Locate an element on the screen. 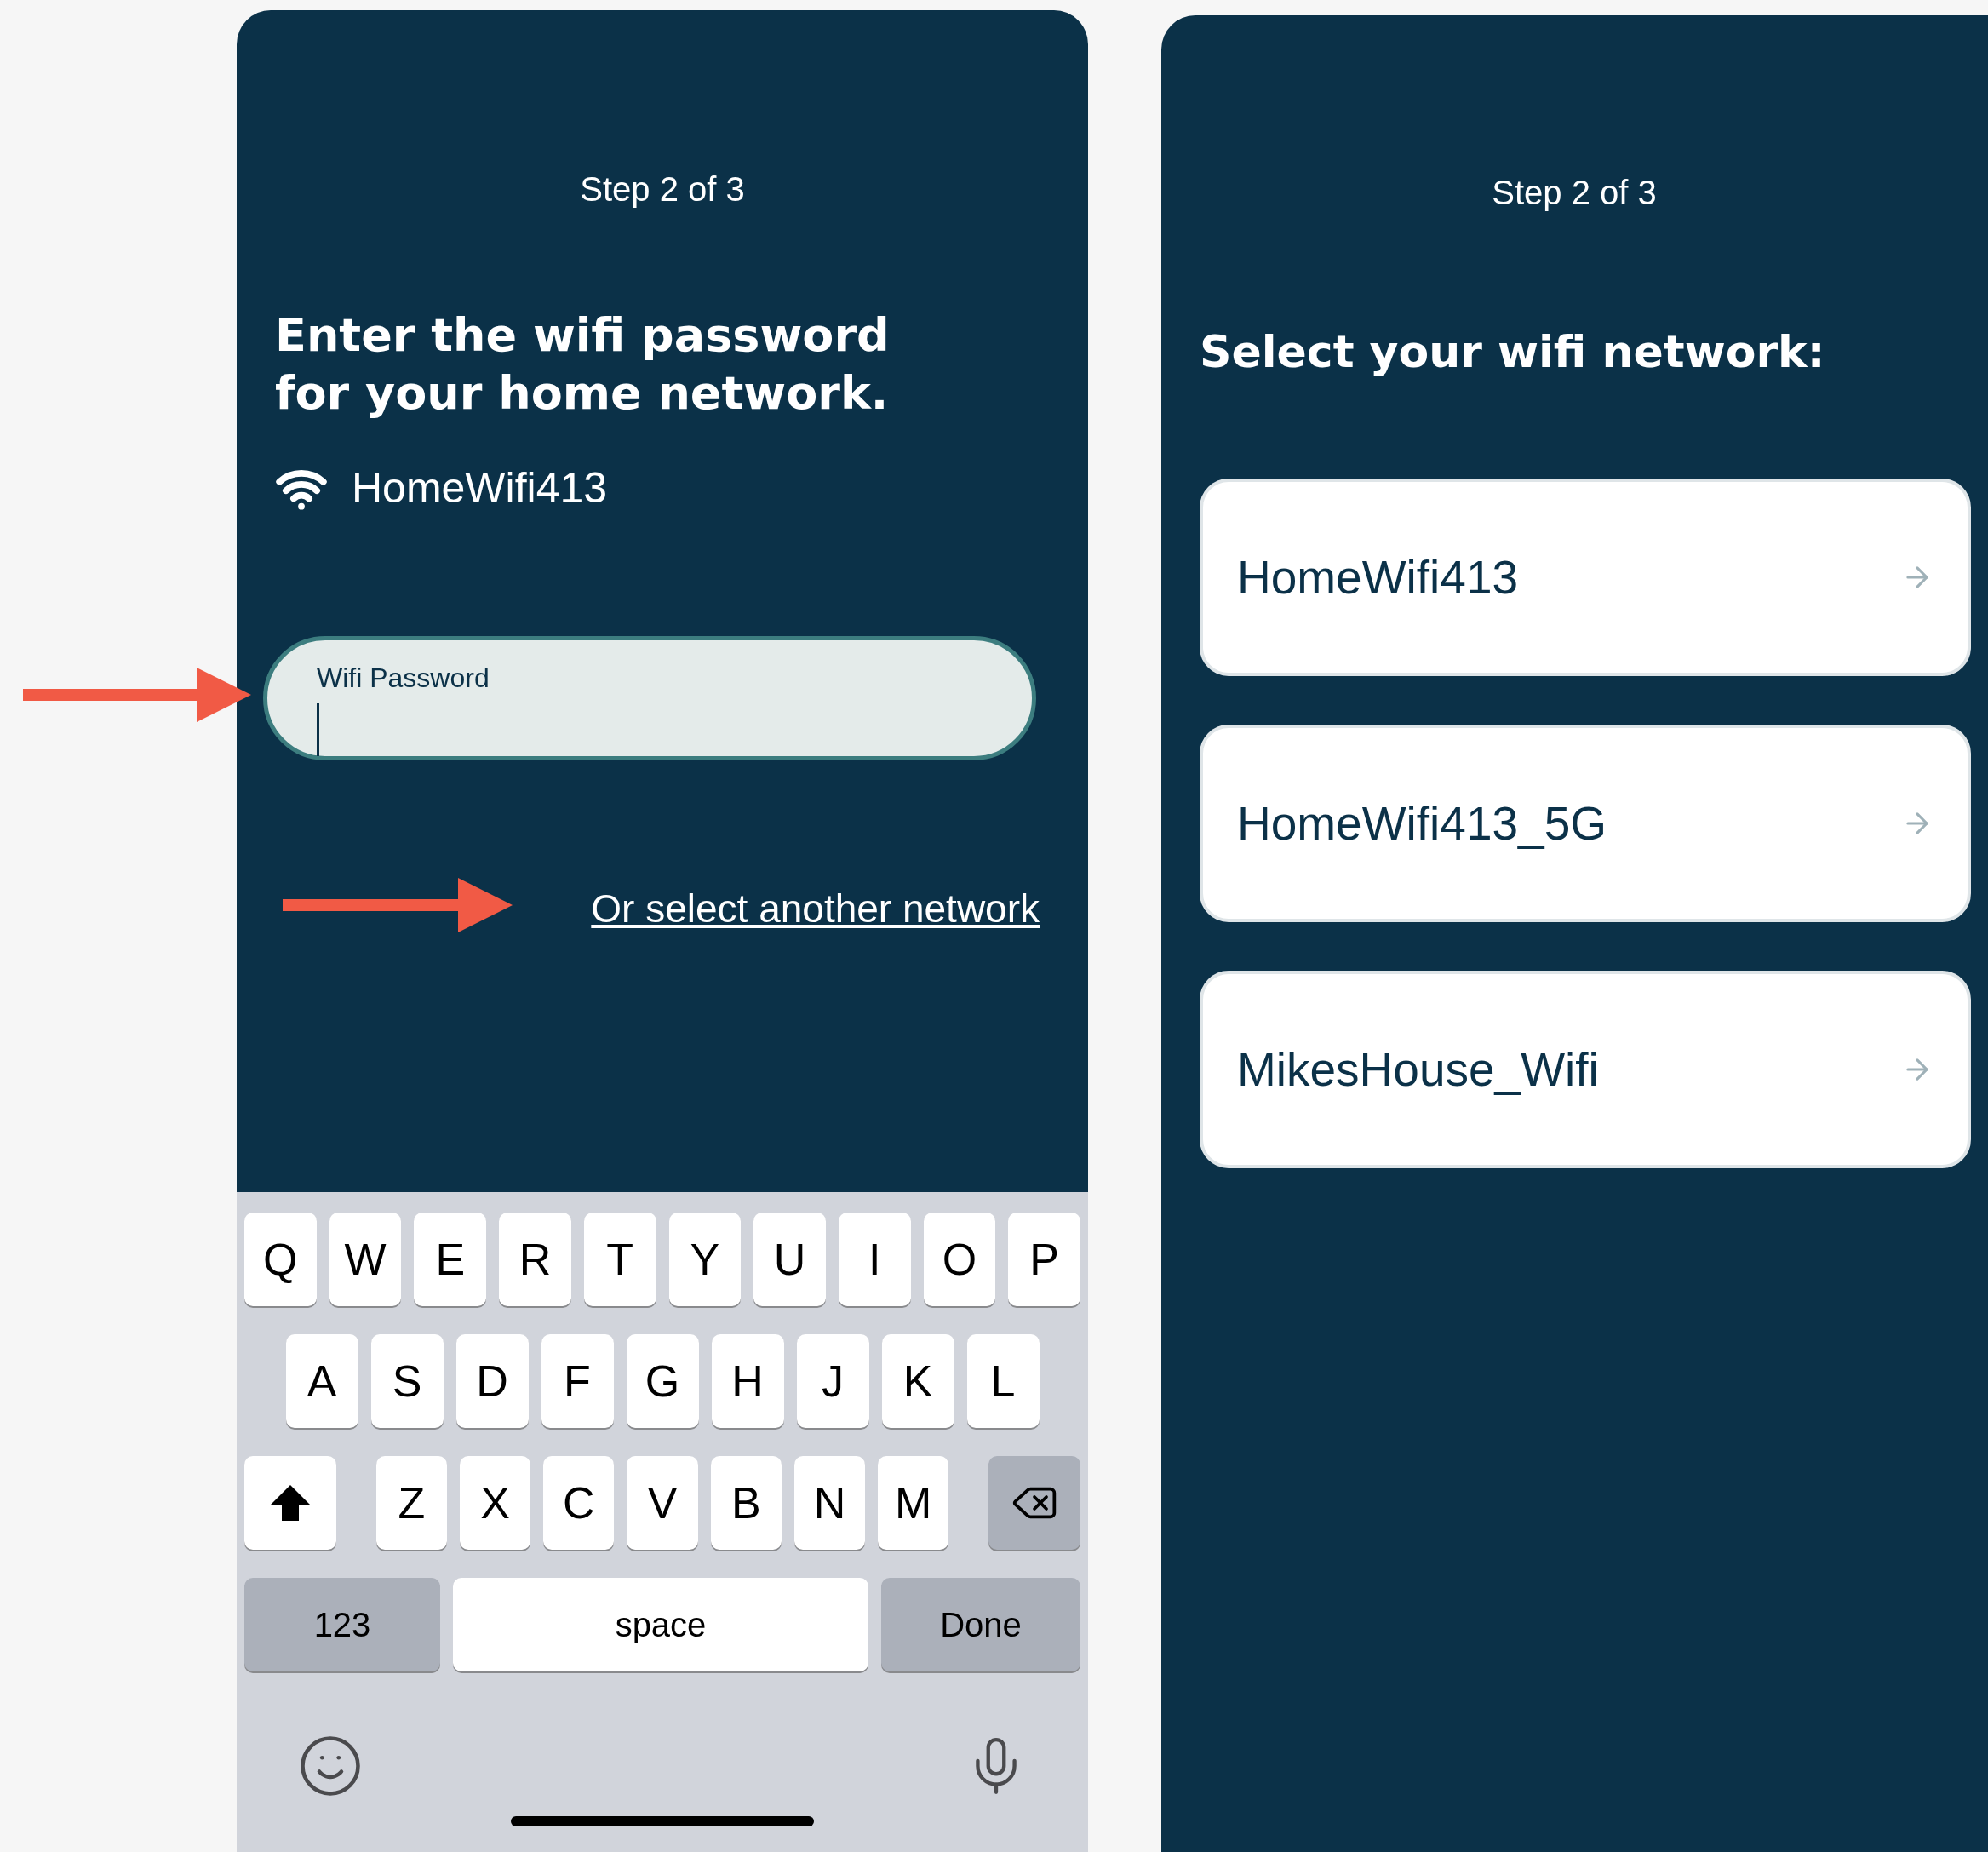 Image resolution: width=1988 pixels, height=1852 pixels. password-field: Wifi Password is located at coordinates (649, 698).